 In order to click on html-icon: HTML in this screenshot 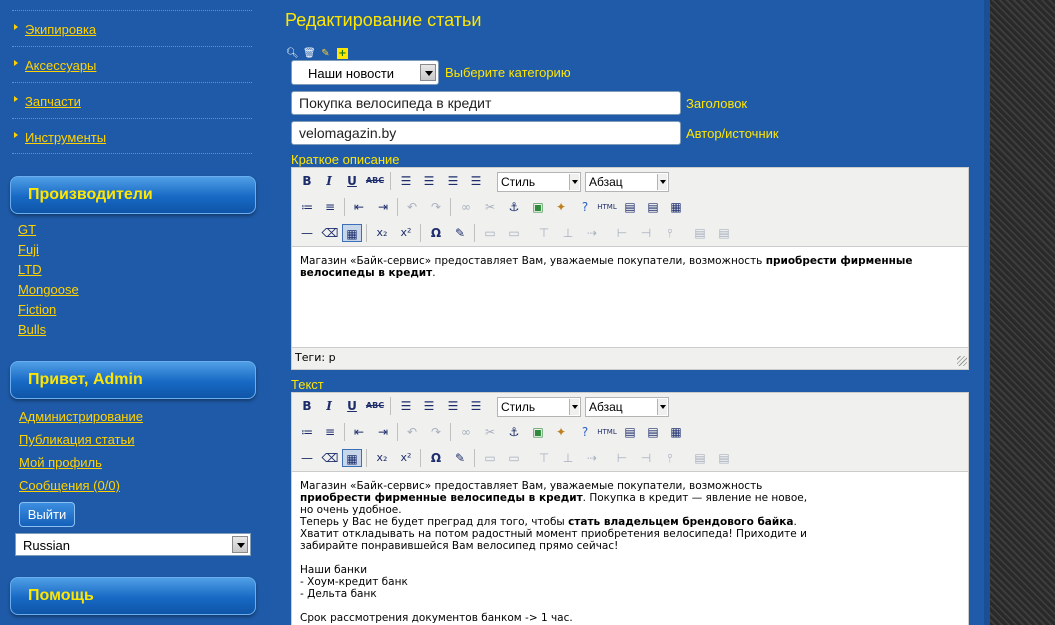, I will do `click(607, 207)`.